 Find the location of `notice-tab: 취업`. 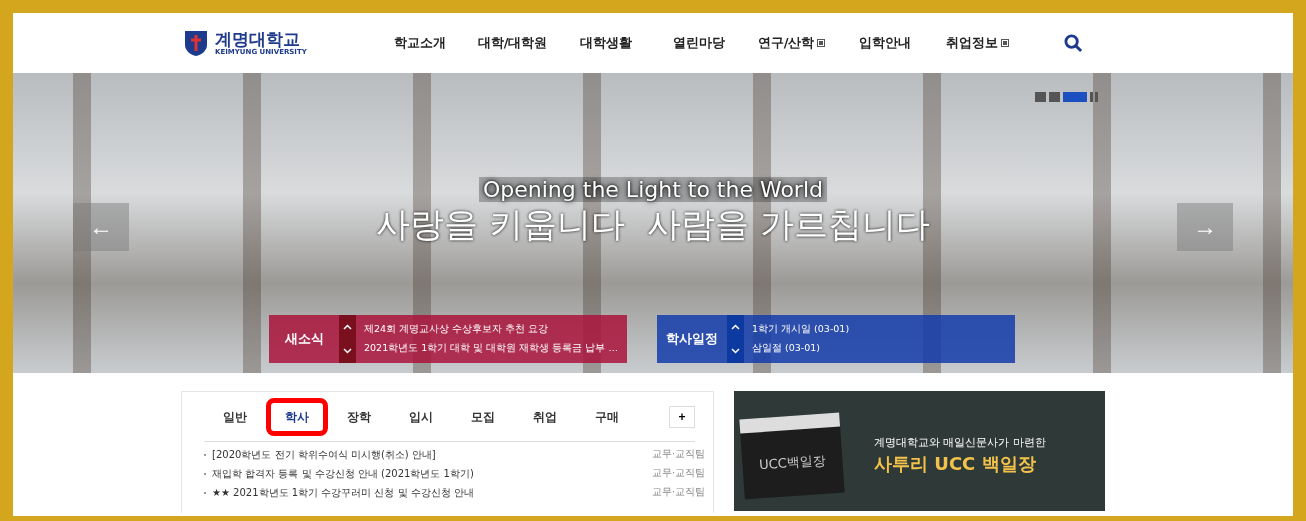

notice-tab: 취업 is located at coordinates (545, 417).